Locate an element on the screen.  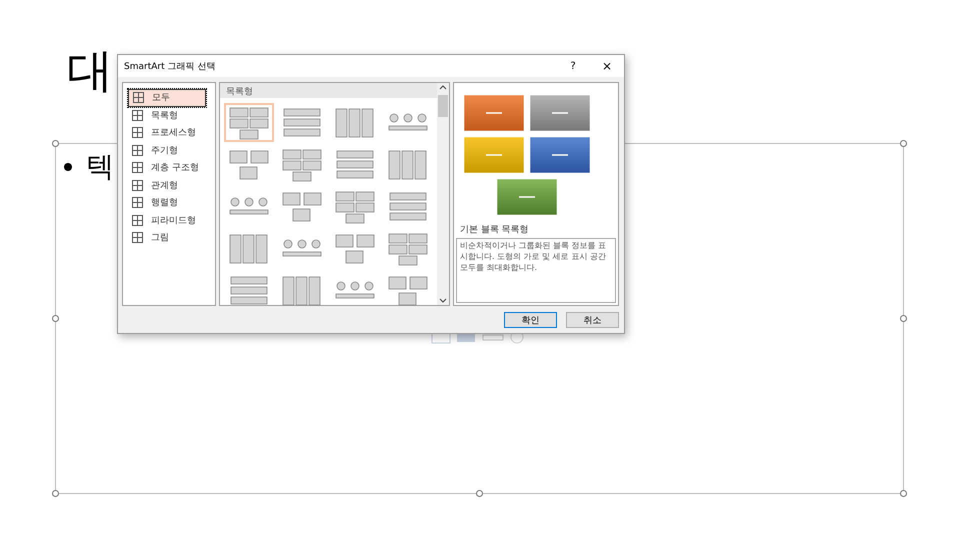
cancel-button: 취소 is located at coordinates (592, 320).